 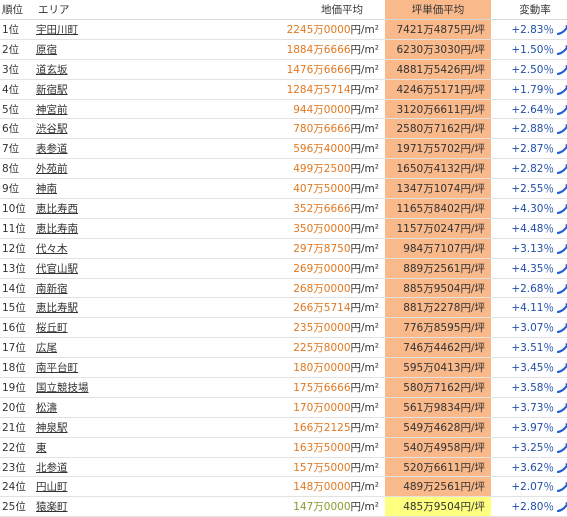 What do you see at coordinates (95, 288) in the screenshot?
I see `area-cell: 南新宿` at bounding box center [95, 288].